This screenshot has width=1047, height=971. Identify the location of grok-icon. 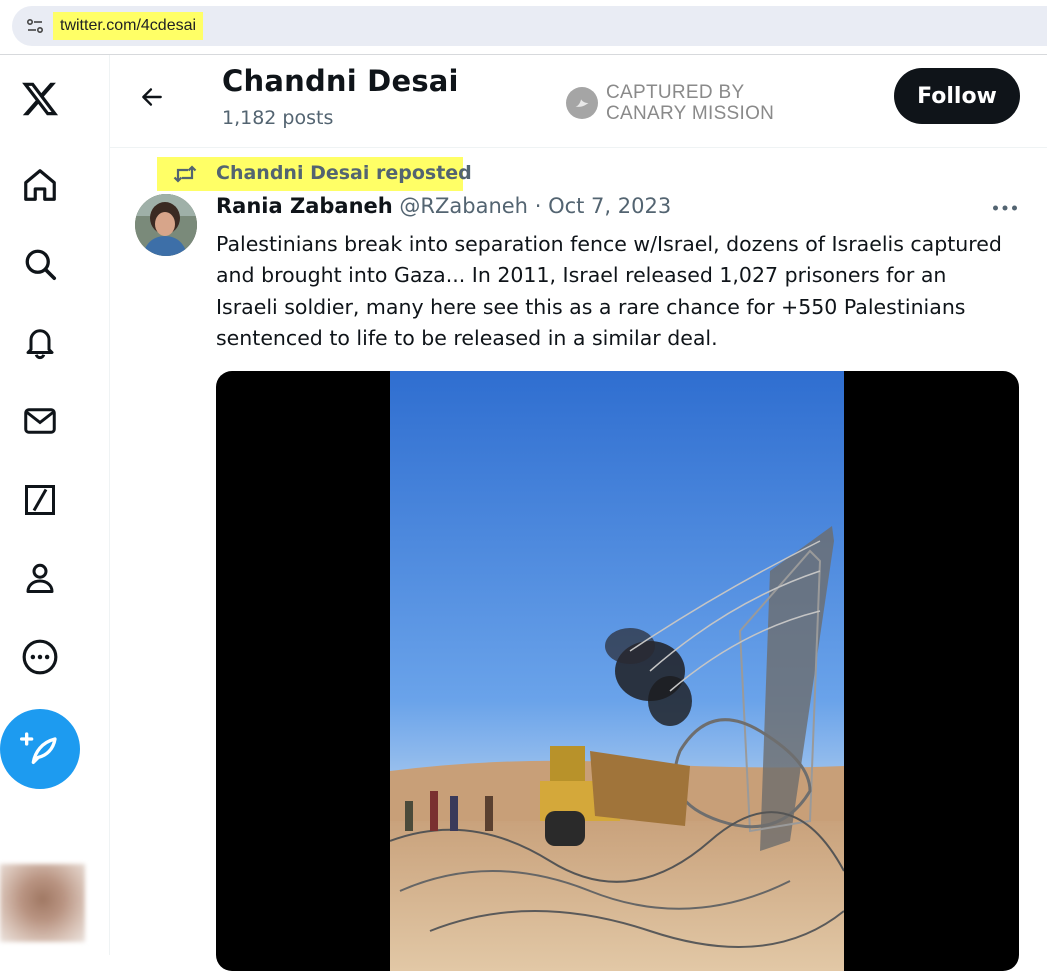
(40, 500).